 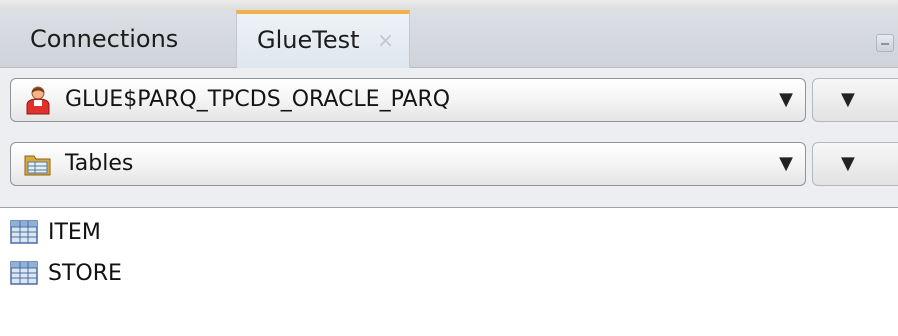 I want to click on tab-gluetest: GlueTest ×, so click(x=323, y=39).